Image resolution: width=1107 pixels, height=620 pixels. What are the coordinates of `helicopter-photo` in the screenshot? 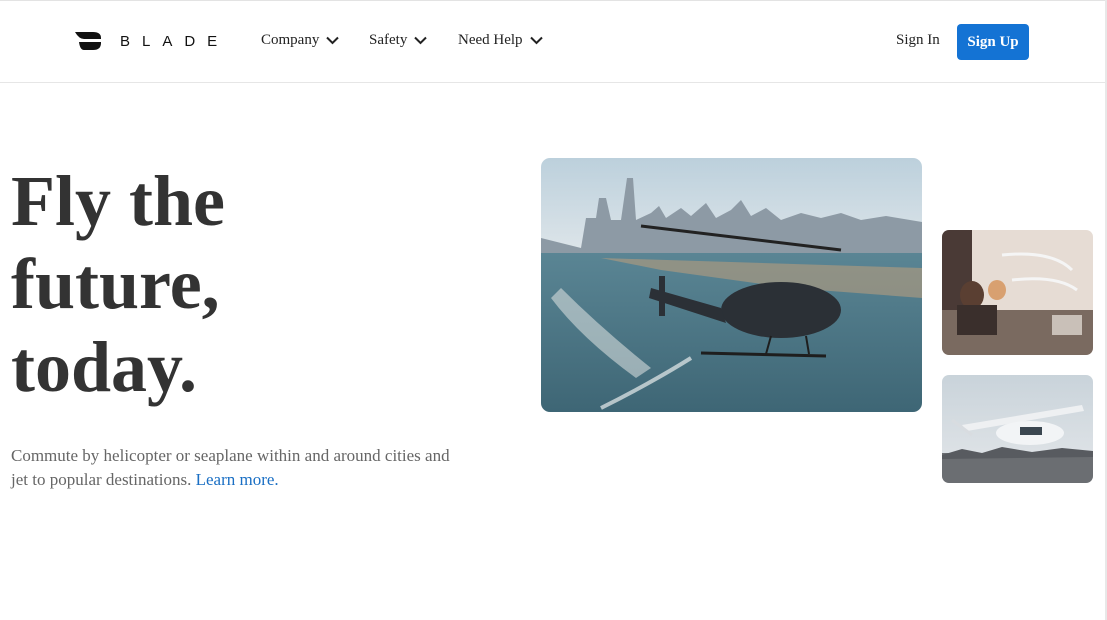 It's located at (731, 285).